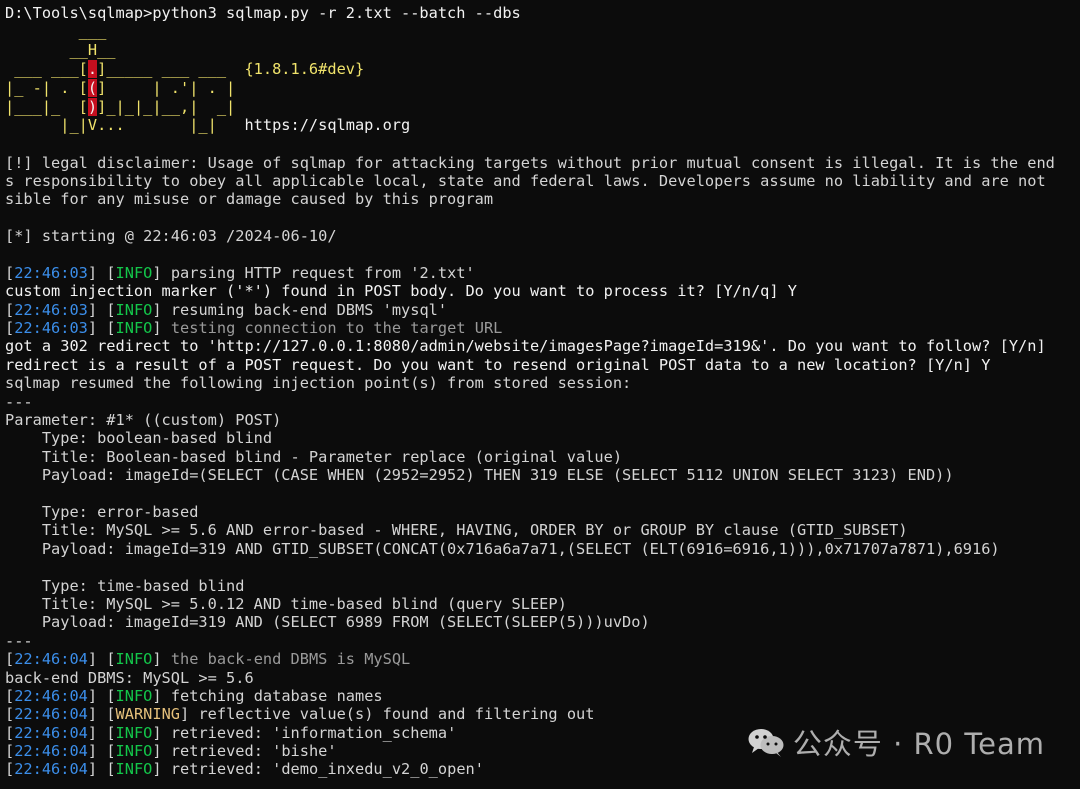 The height and width of the screenshot is (789, 1080). I want to click on dbms-line: back-end DBMS: MySQL >= 5.6, so click(129, 677).